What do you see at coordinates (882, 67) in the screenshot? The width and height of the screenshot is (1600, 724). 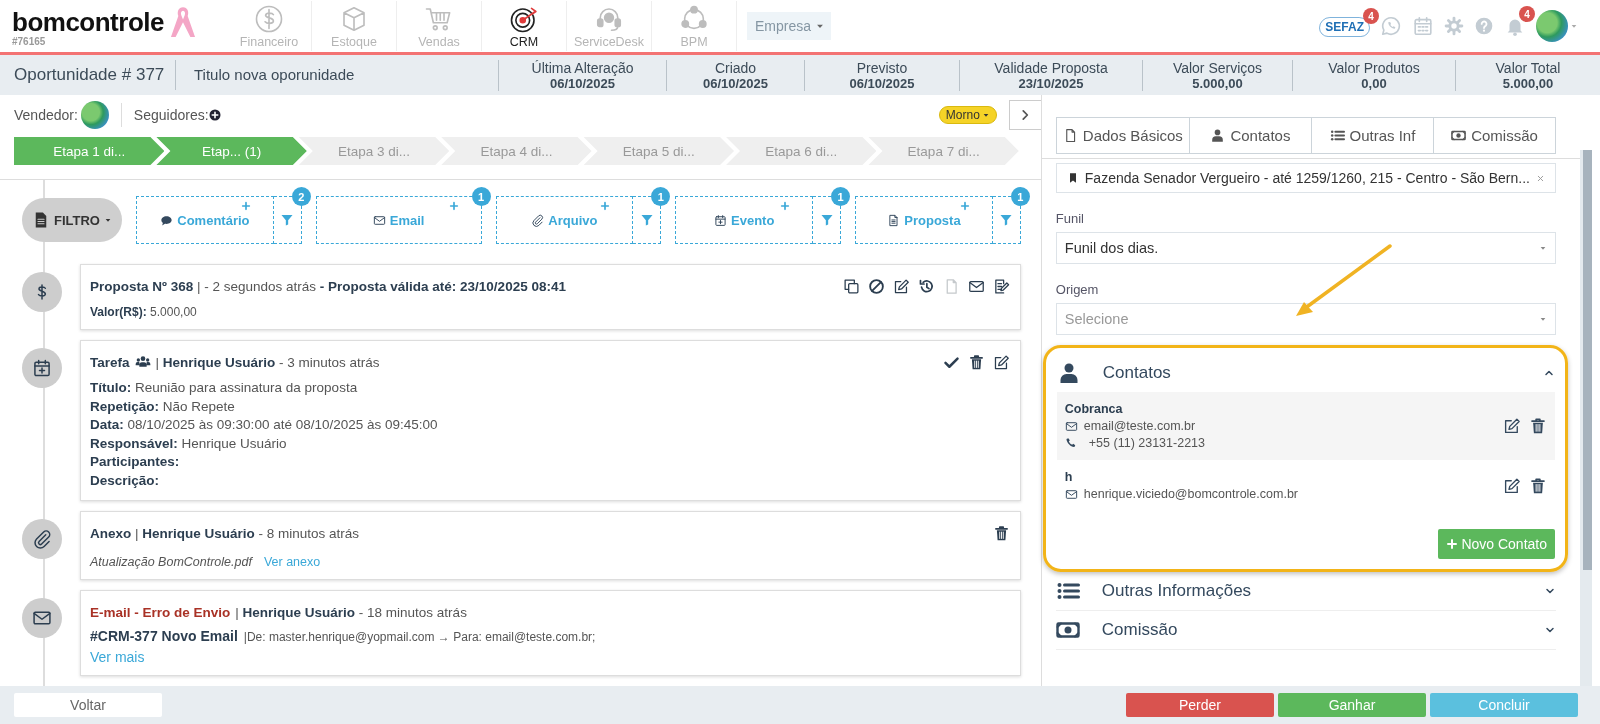 I see `field-label: Previsto` at bounding box center [882, 67].